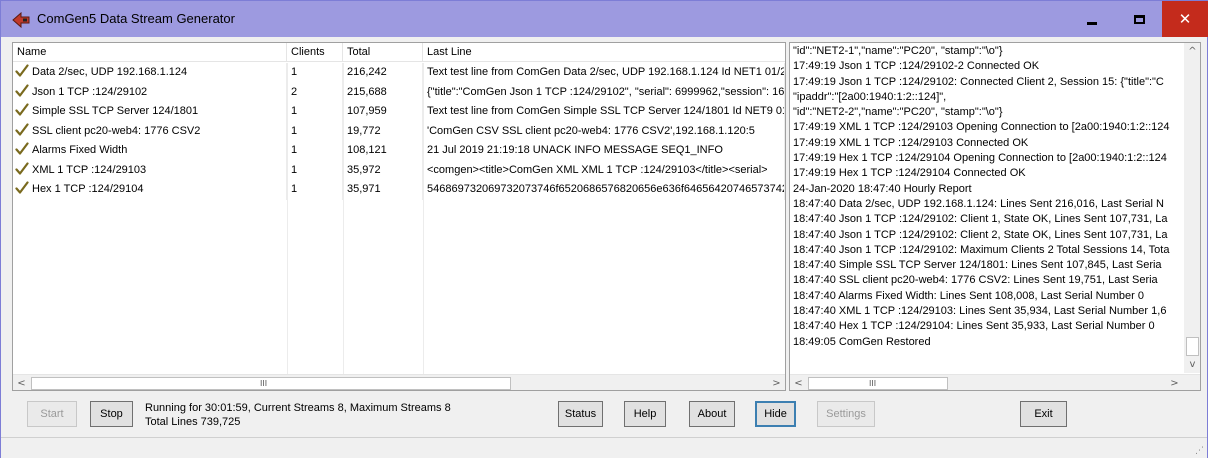  I want to click on stream-name-cell: Simple SSL TCP Server 124/1801, so click(150, 112).